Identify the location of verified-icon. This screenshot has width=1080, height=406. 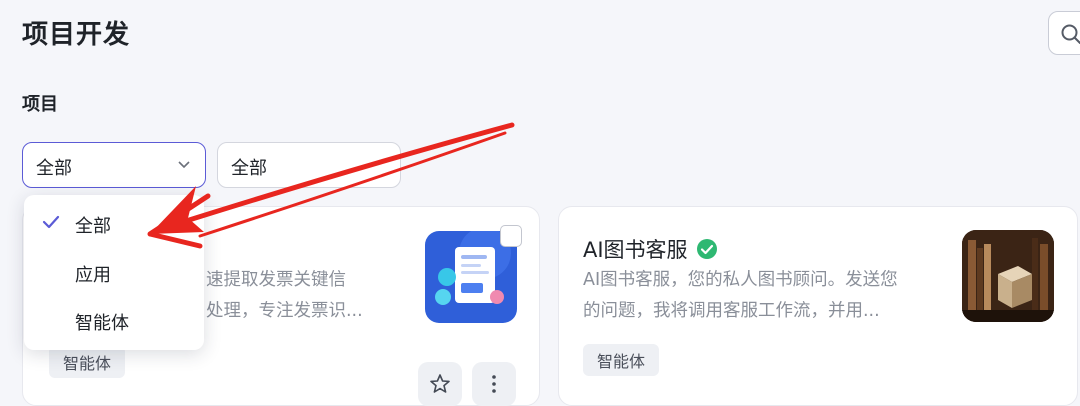
(707, 249).